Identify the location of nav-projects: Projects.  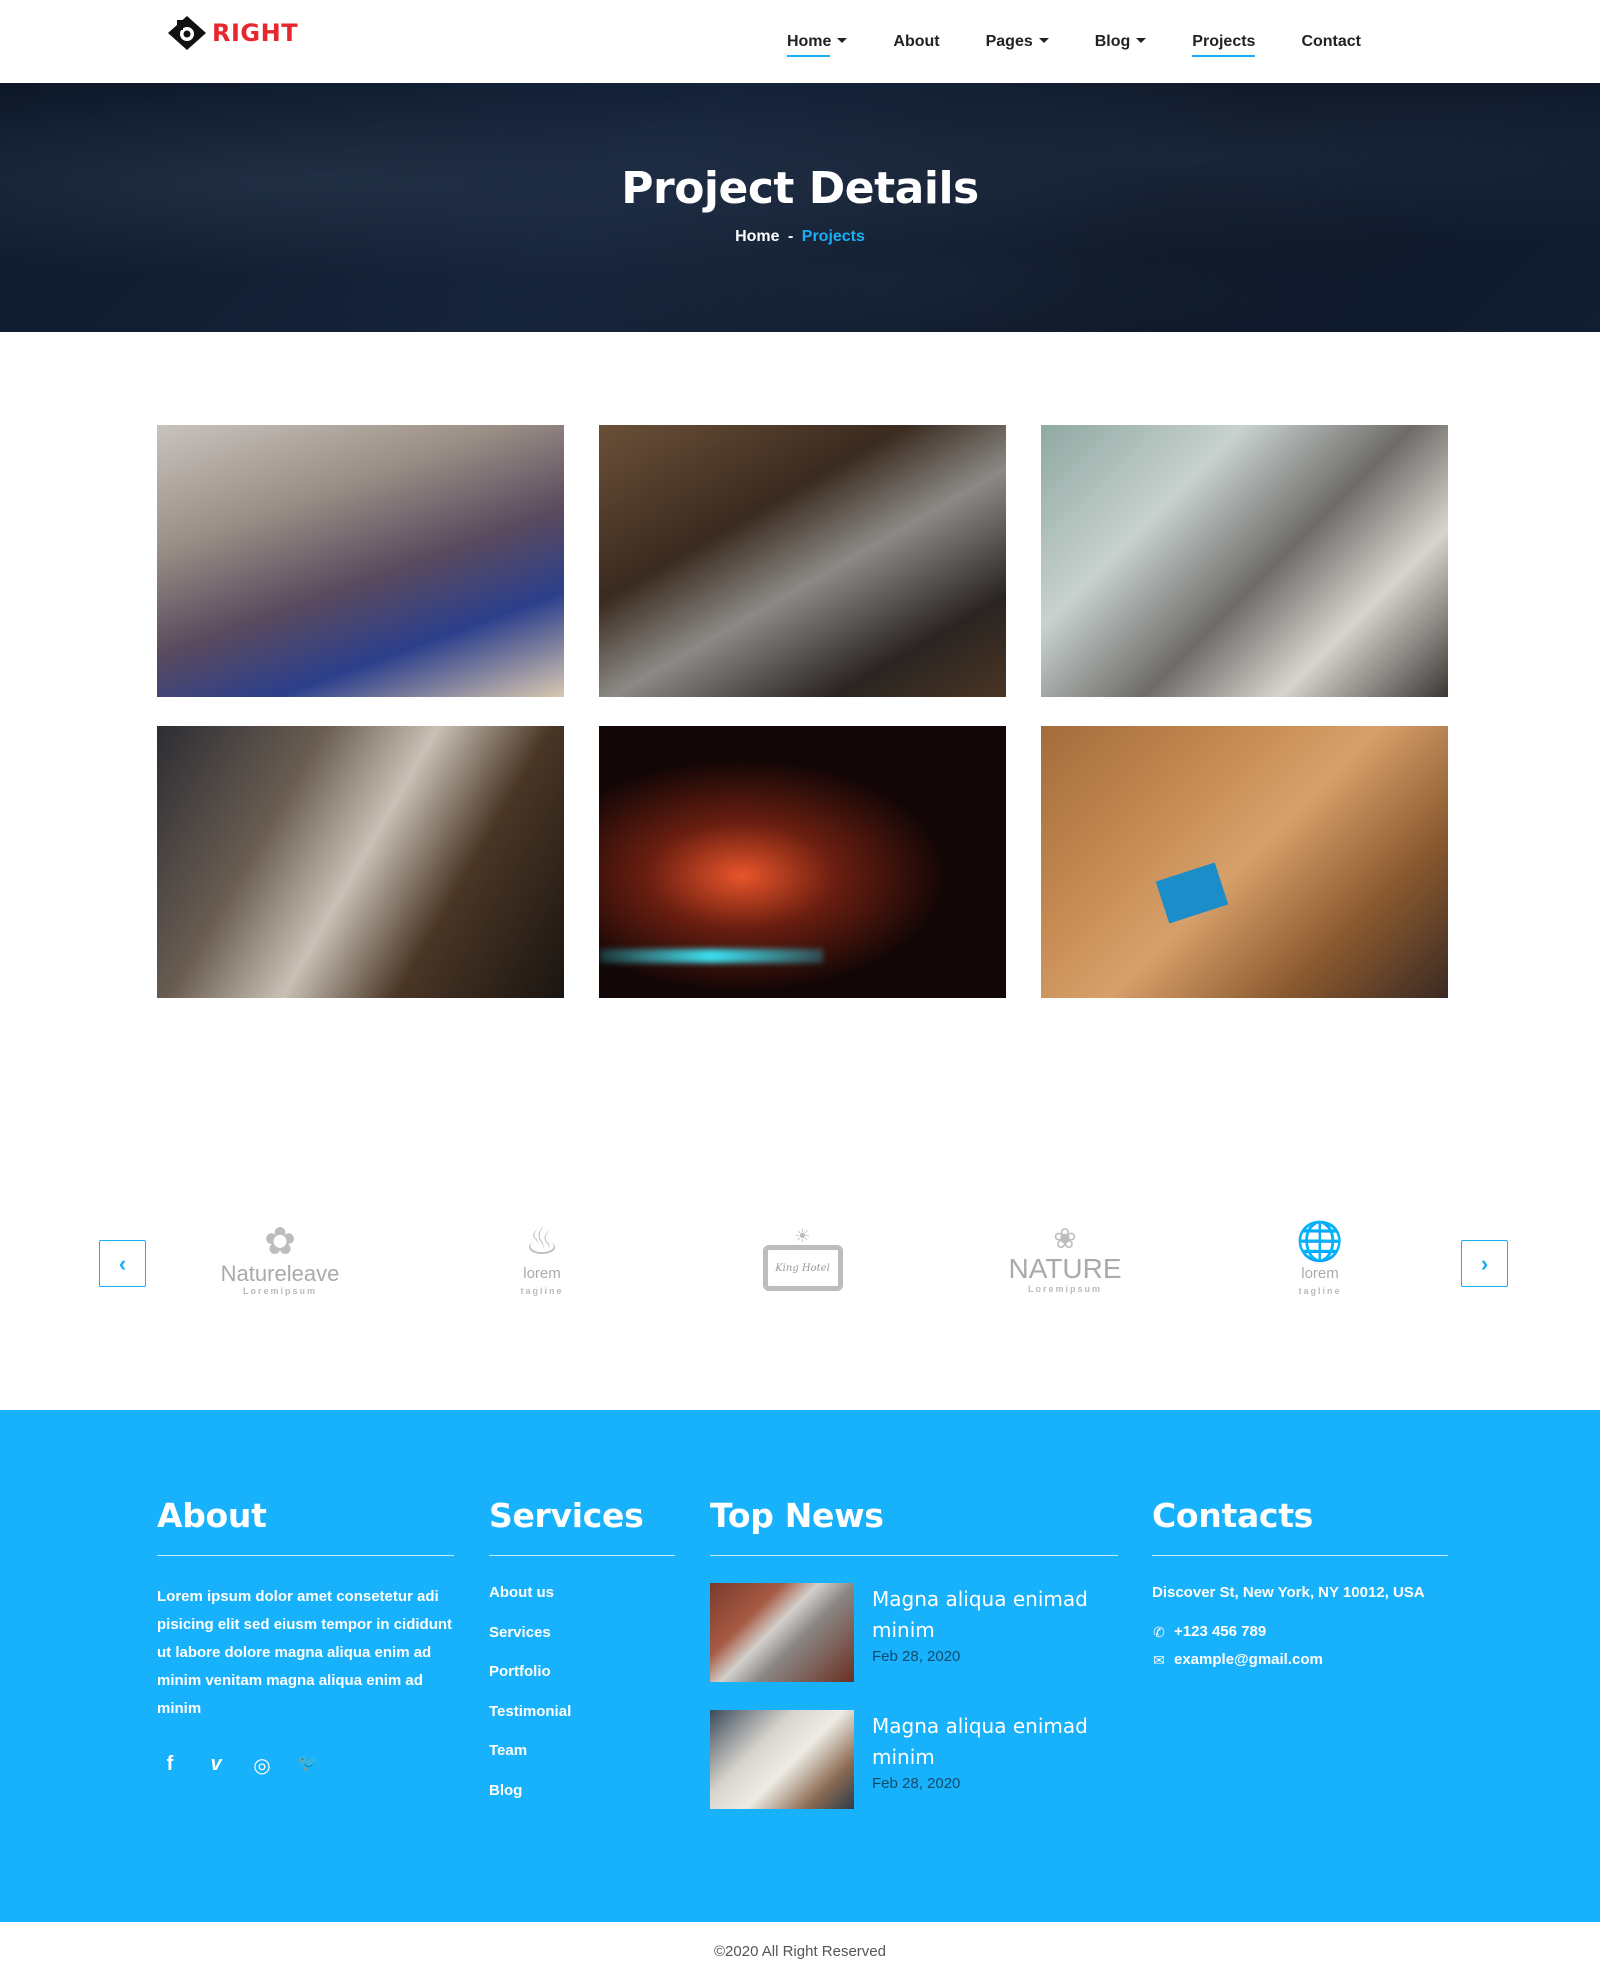
(1223, 41).